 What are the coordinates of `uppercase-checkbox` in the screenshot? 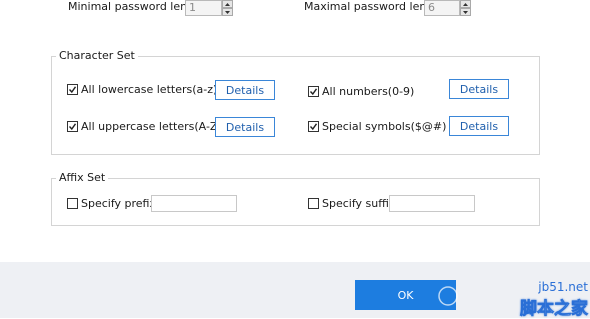 It's located at (72, 126).